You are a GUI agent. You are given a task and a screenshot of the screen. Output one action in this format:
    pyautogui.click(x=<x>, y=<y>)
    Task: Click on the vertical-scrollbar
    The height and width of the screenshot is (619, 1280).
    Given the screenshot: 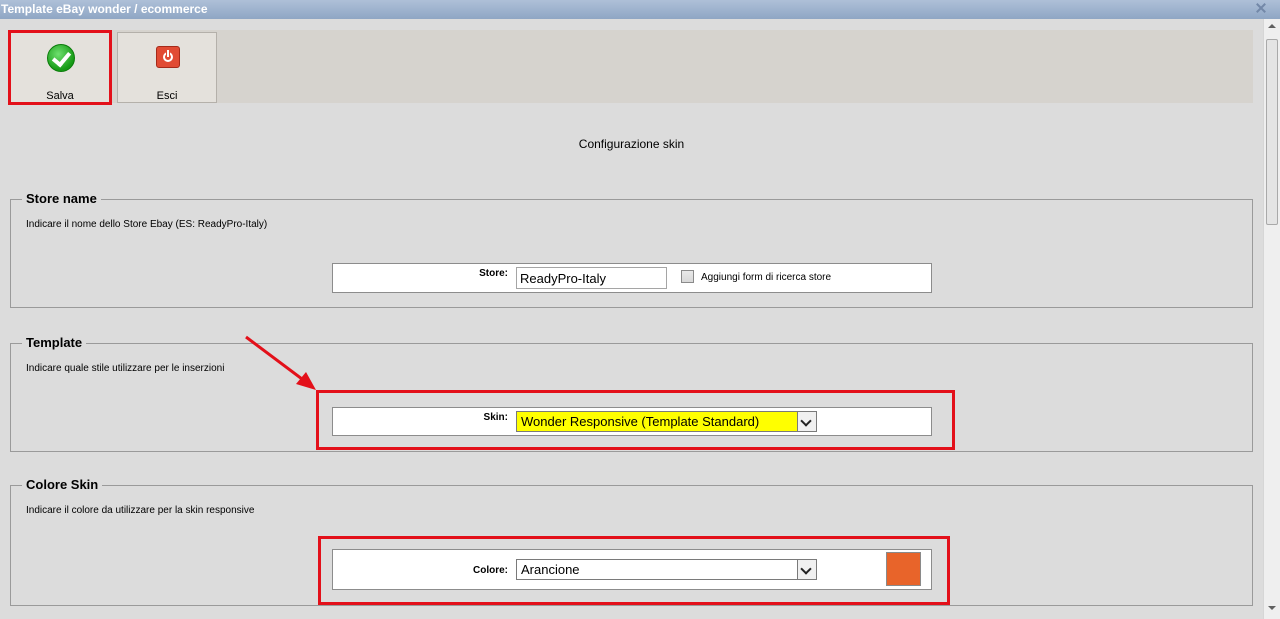 What is the action you would take?
    pyautogui.click(x=1271, y=319)
    